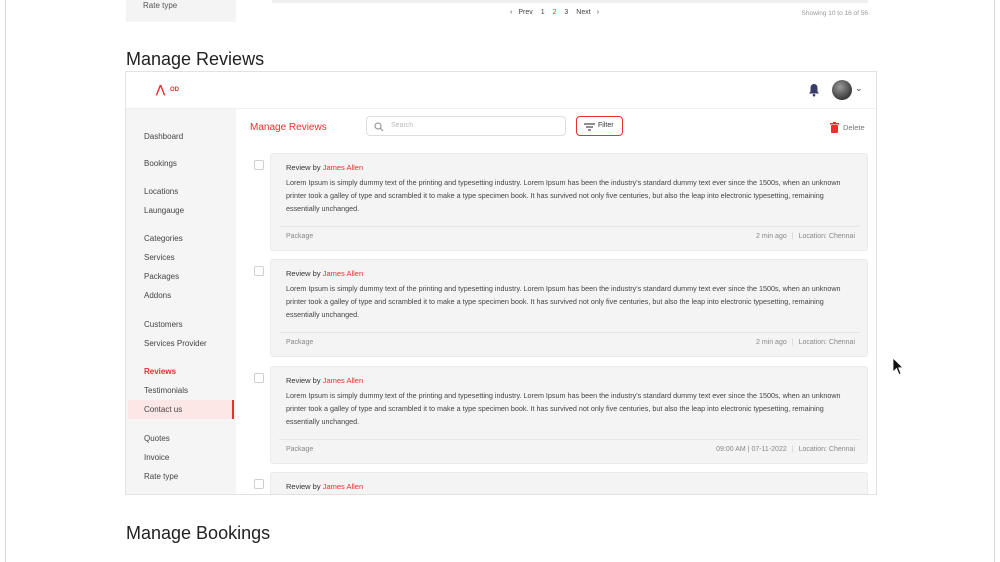 The image size is (1000, 562). Describe the element at coordinates (501, 90) in the screenshot. I see `top-bar: ⋀ OD ⌄` at that location.